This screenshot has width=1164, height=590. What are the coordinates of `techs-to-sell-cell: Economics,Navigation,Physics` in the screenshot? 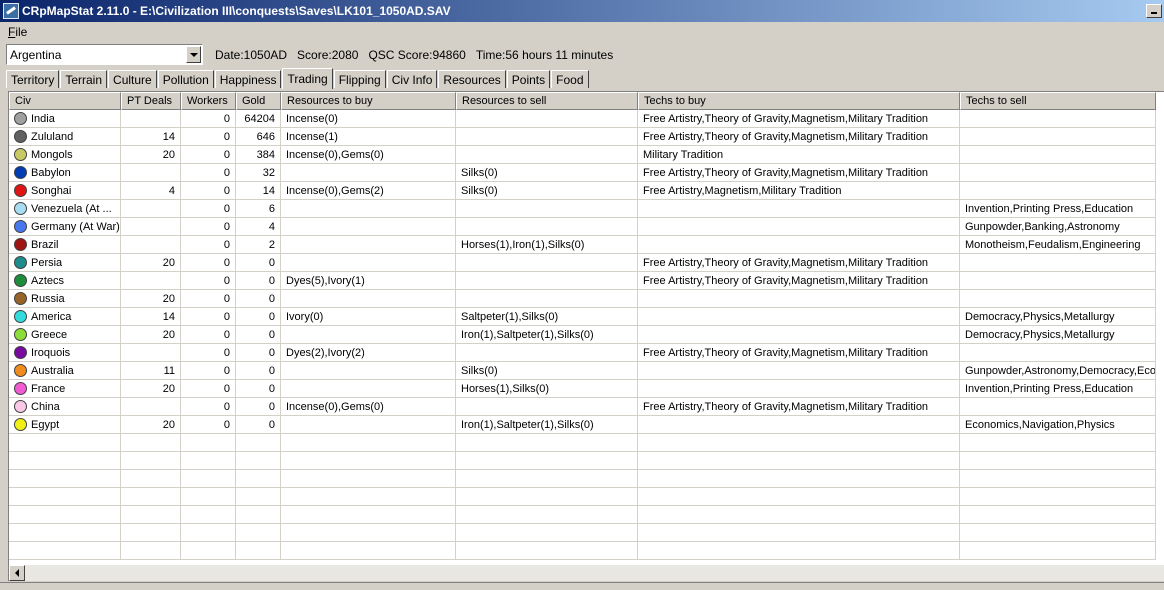 It's located at (1058, 425).